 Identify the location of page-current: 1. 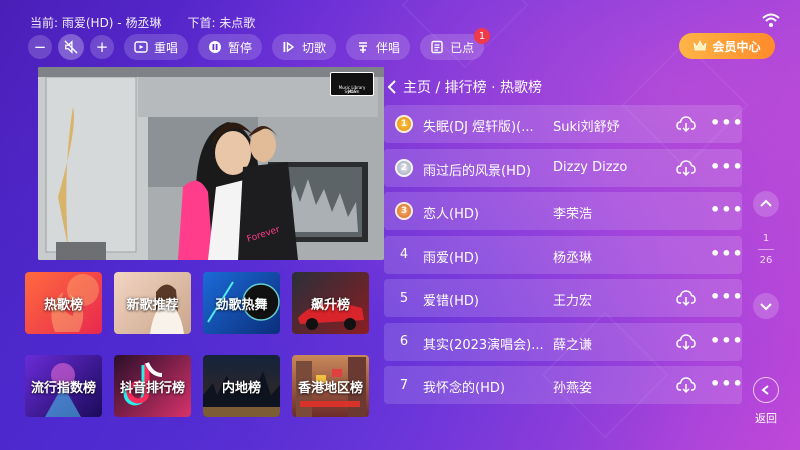
(766, 238).